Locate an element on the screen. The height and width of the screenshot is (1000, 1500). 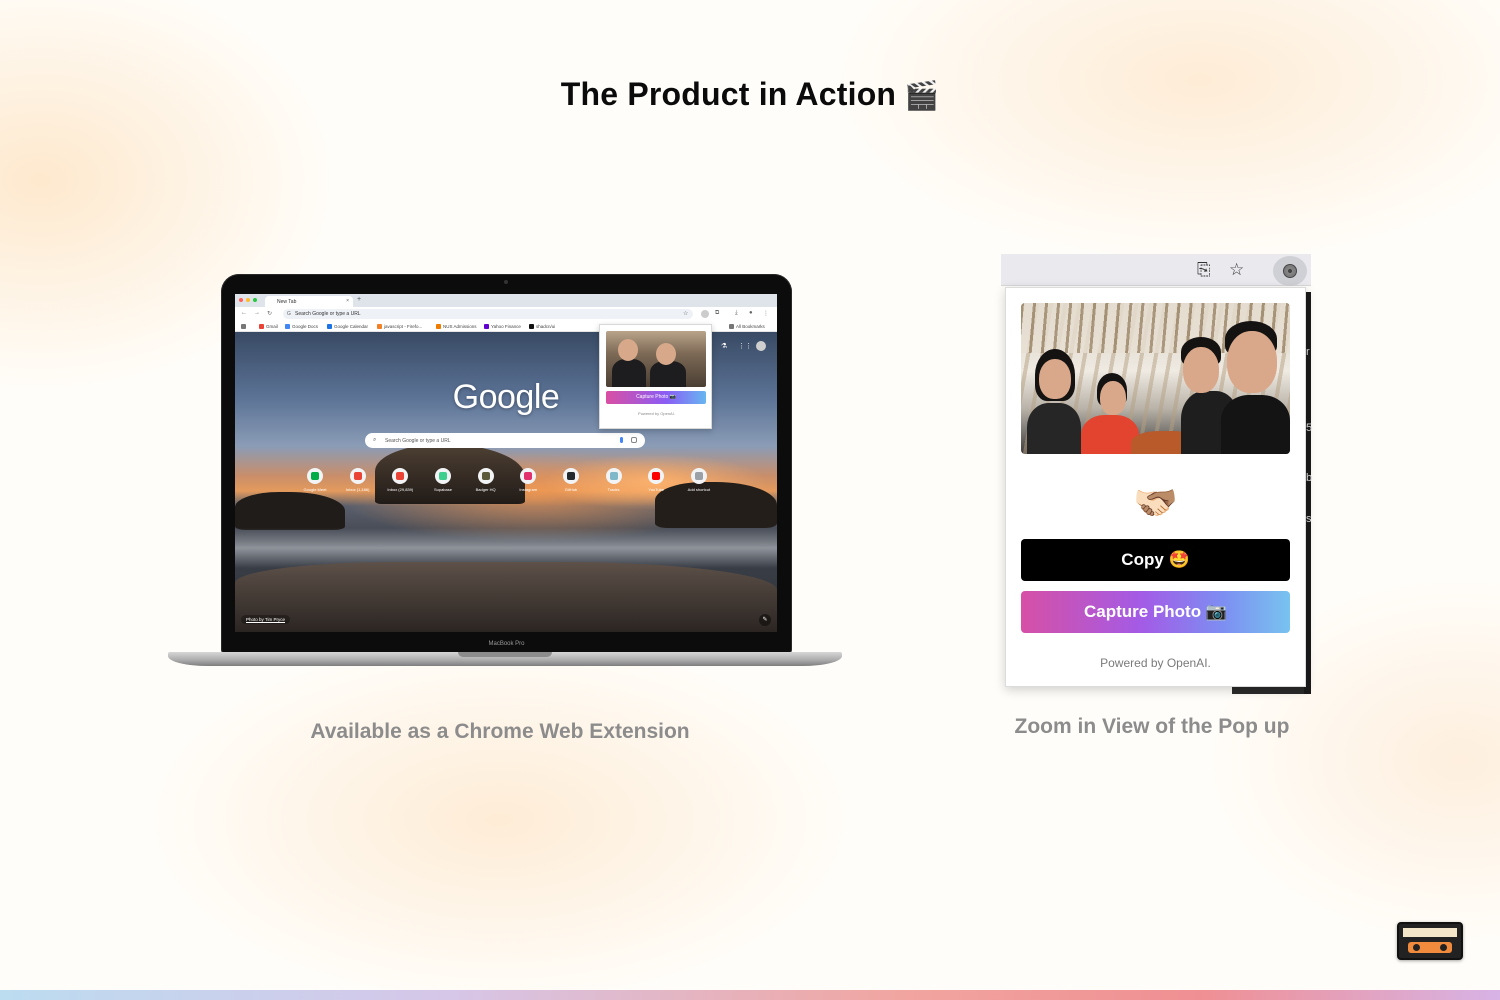
extension-button is located at coordinates (1290, 271).